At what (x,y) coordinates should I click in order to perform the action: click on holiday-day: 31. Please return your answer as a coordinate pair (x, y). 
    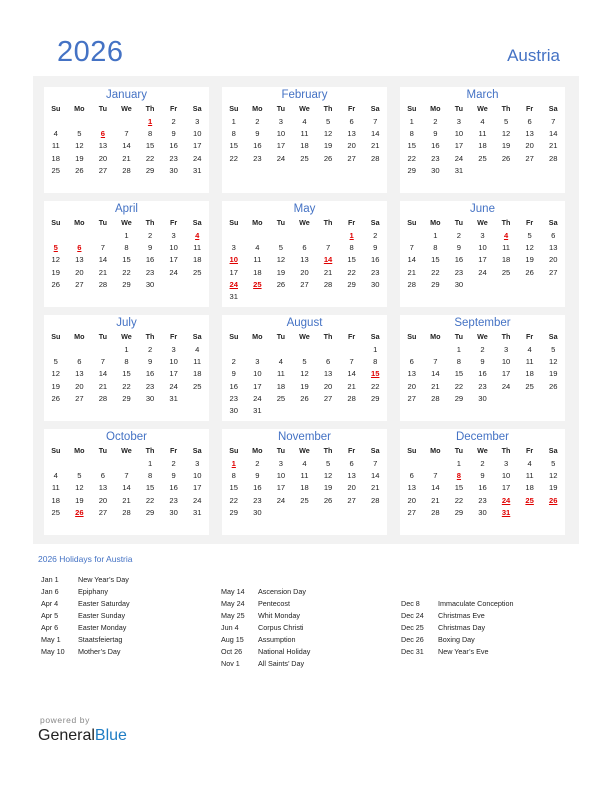
    Looking at the image, I should click on (506, 512).